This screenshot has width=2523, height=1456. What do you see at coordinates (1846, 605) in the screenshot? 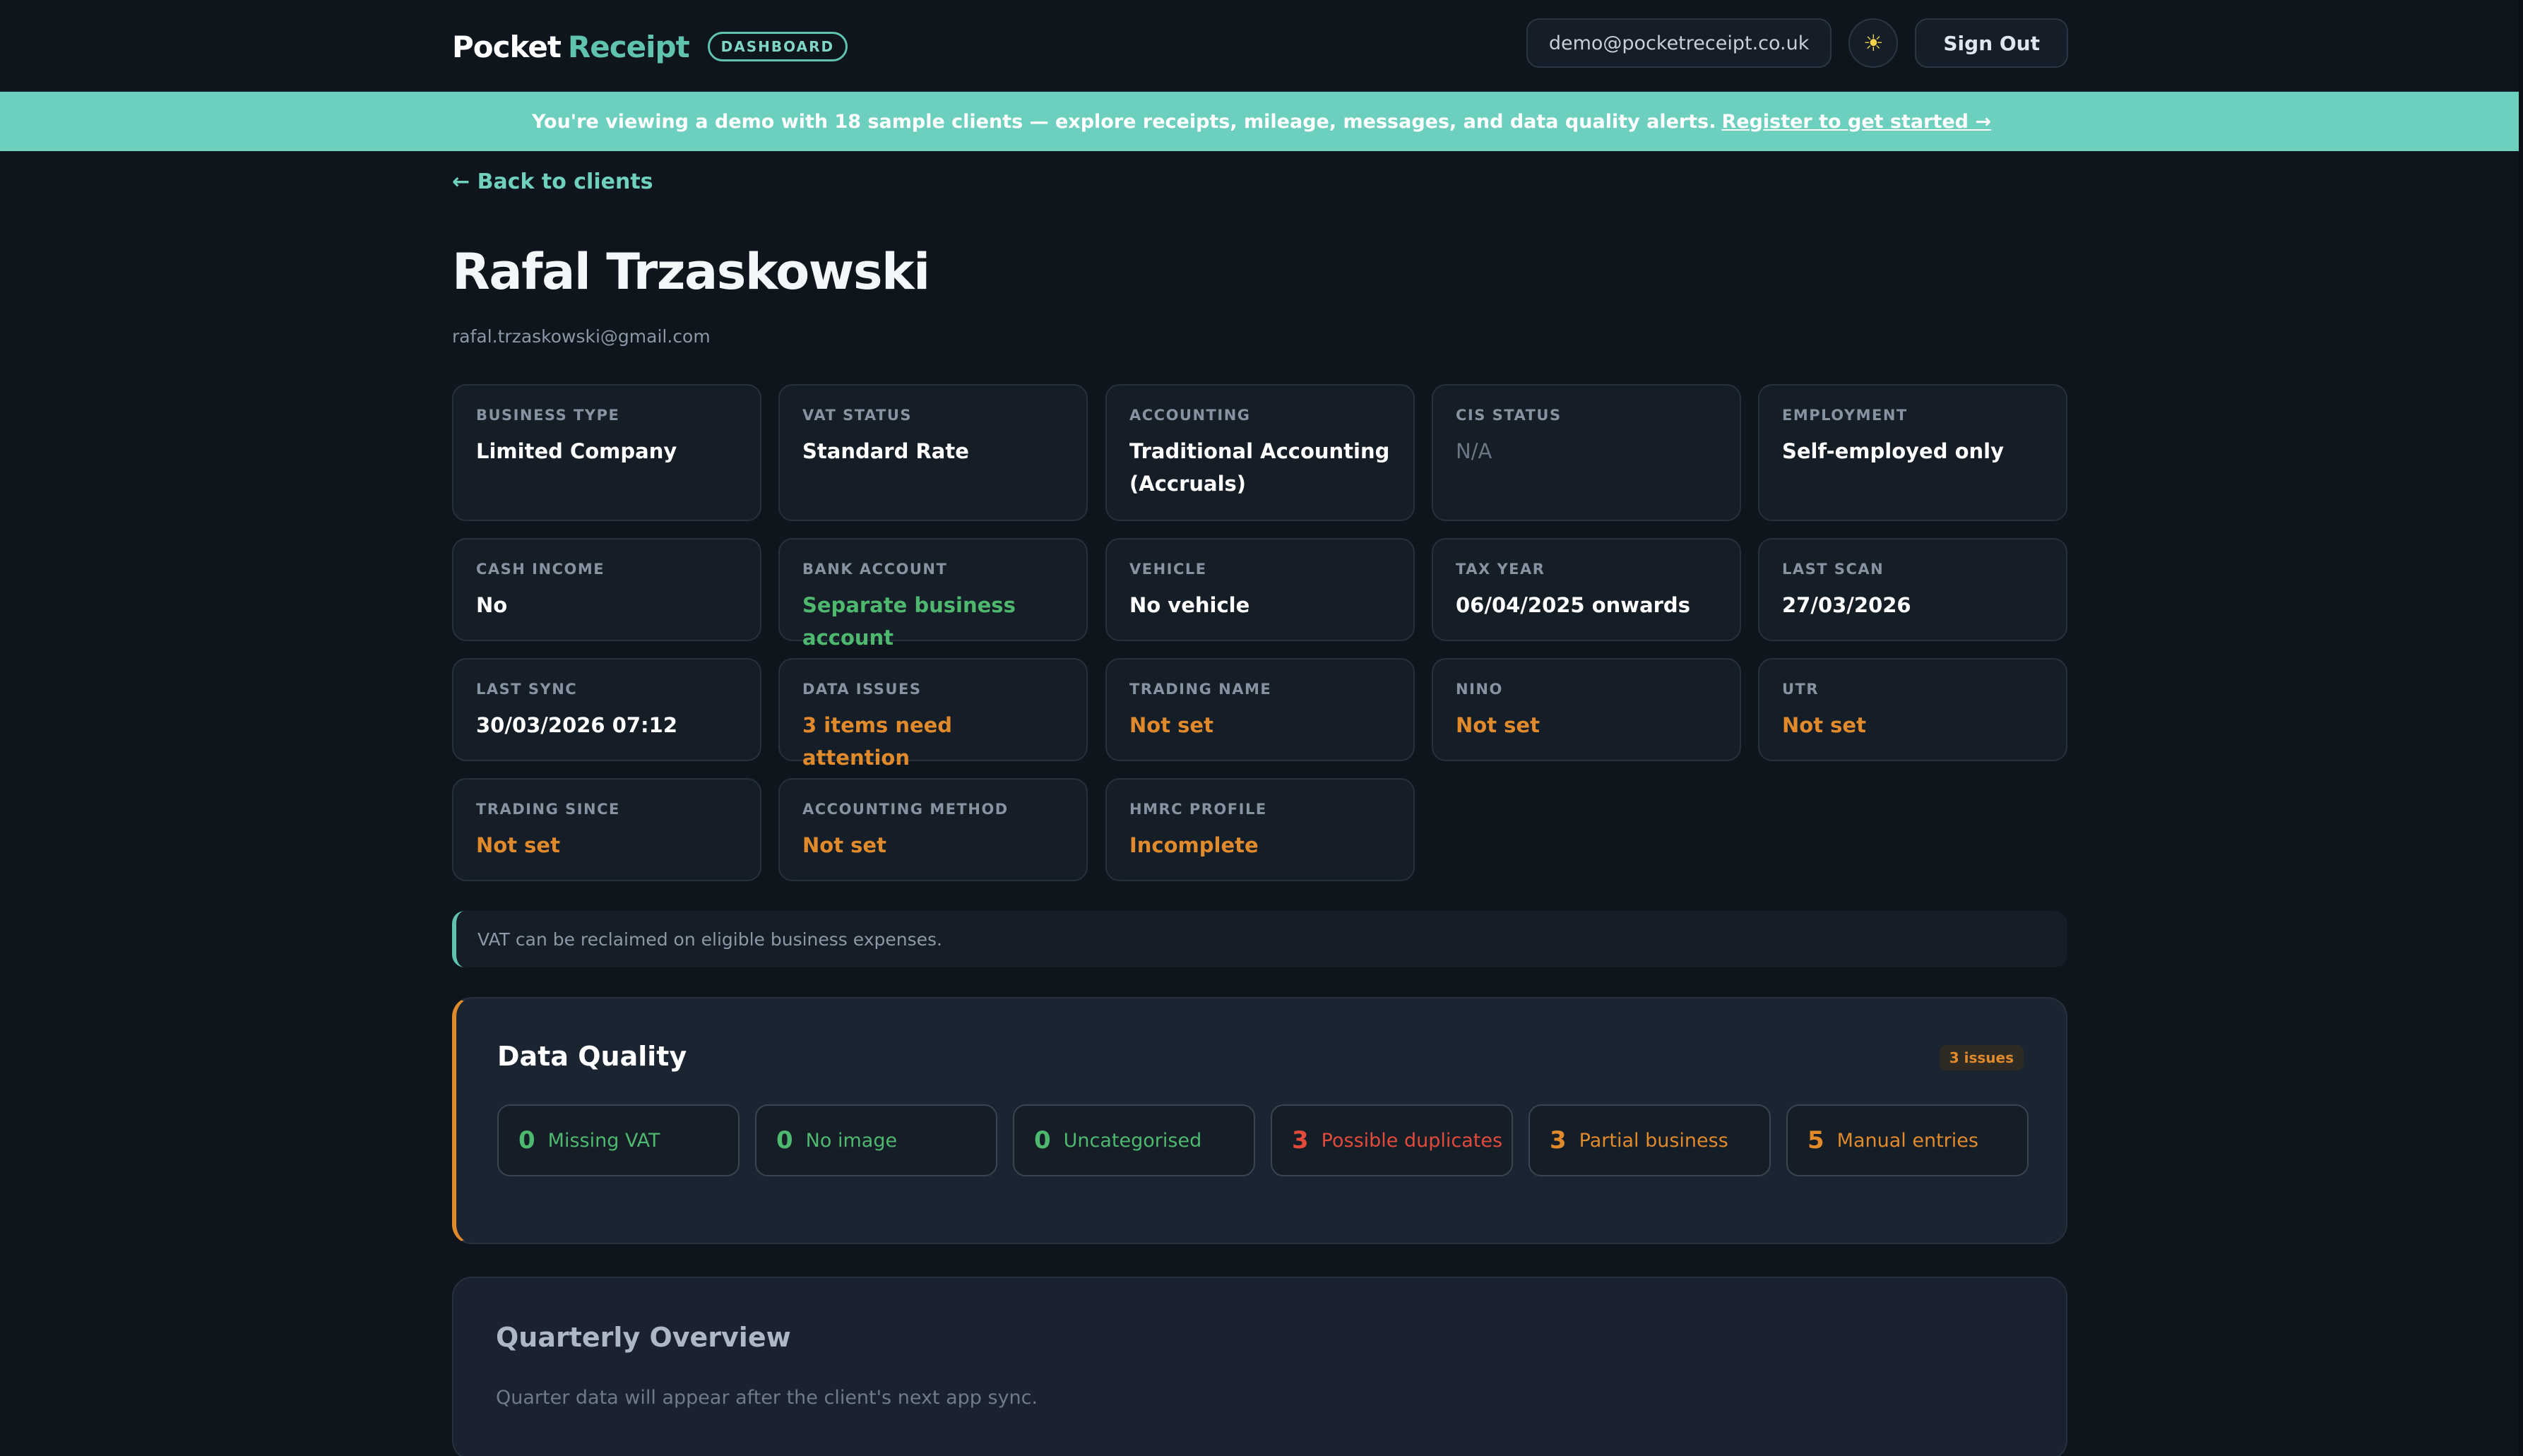
I see `card-value: 27/03/2026` at bounding box center [1846, 605].